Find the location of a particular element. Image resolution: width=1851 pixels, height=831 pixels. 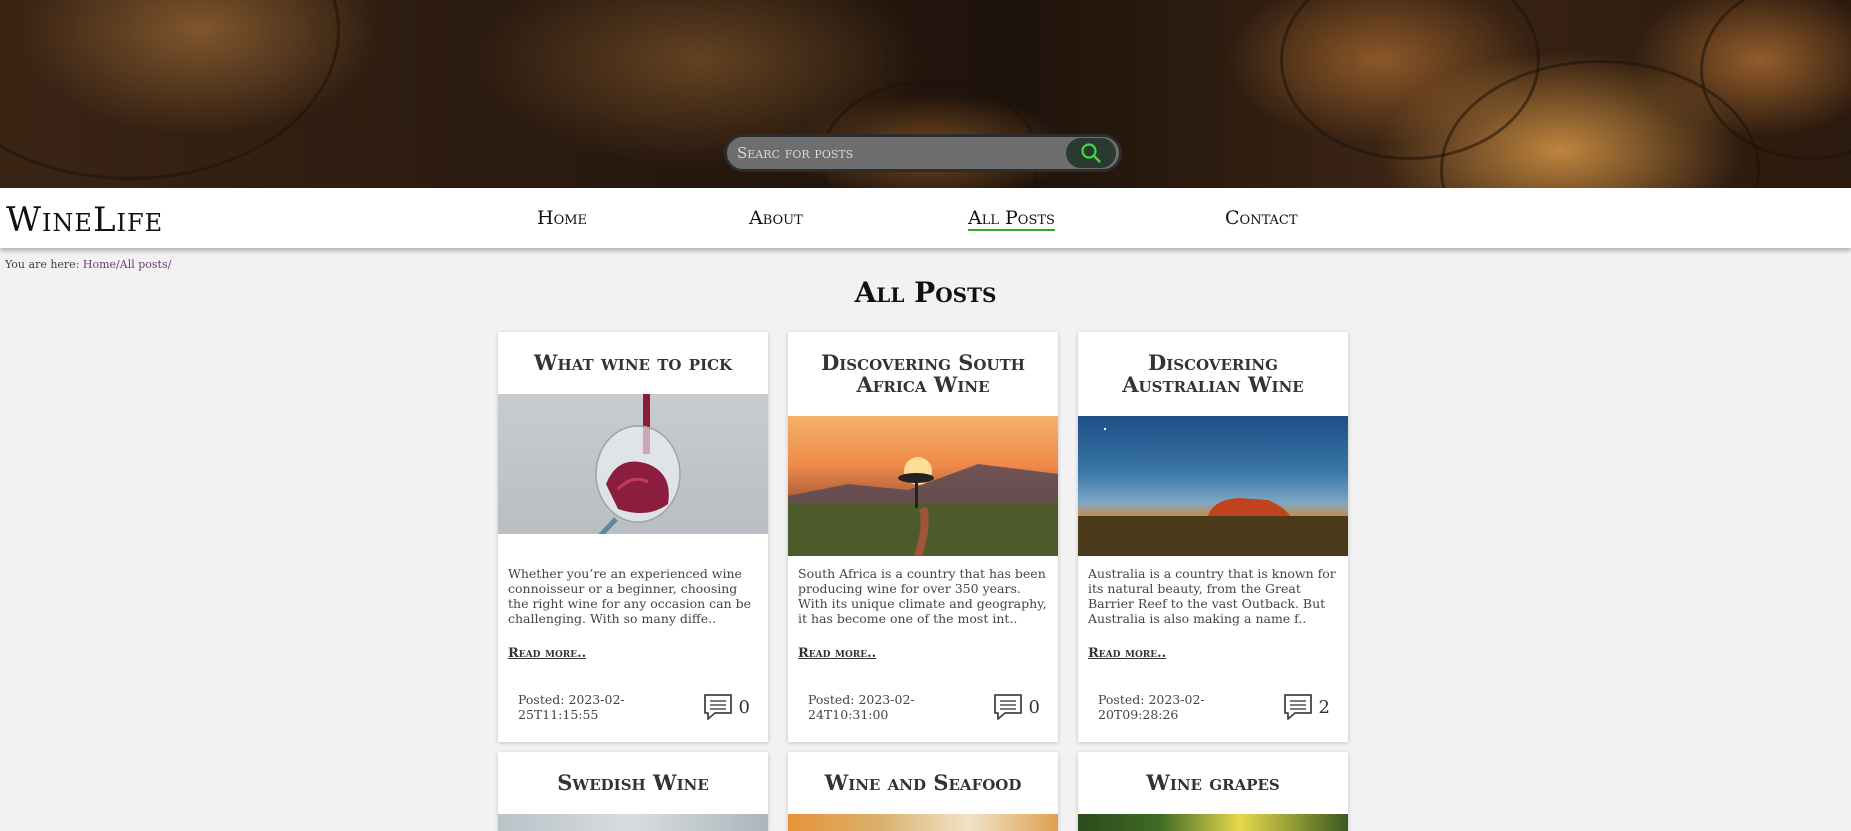

nav-home: Home is located at coordinates (562, 218).